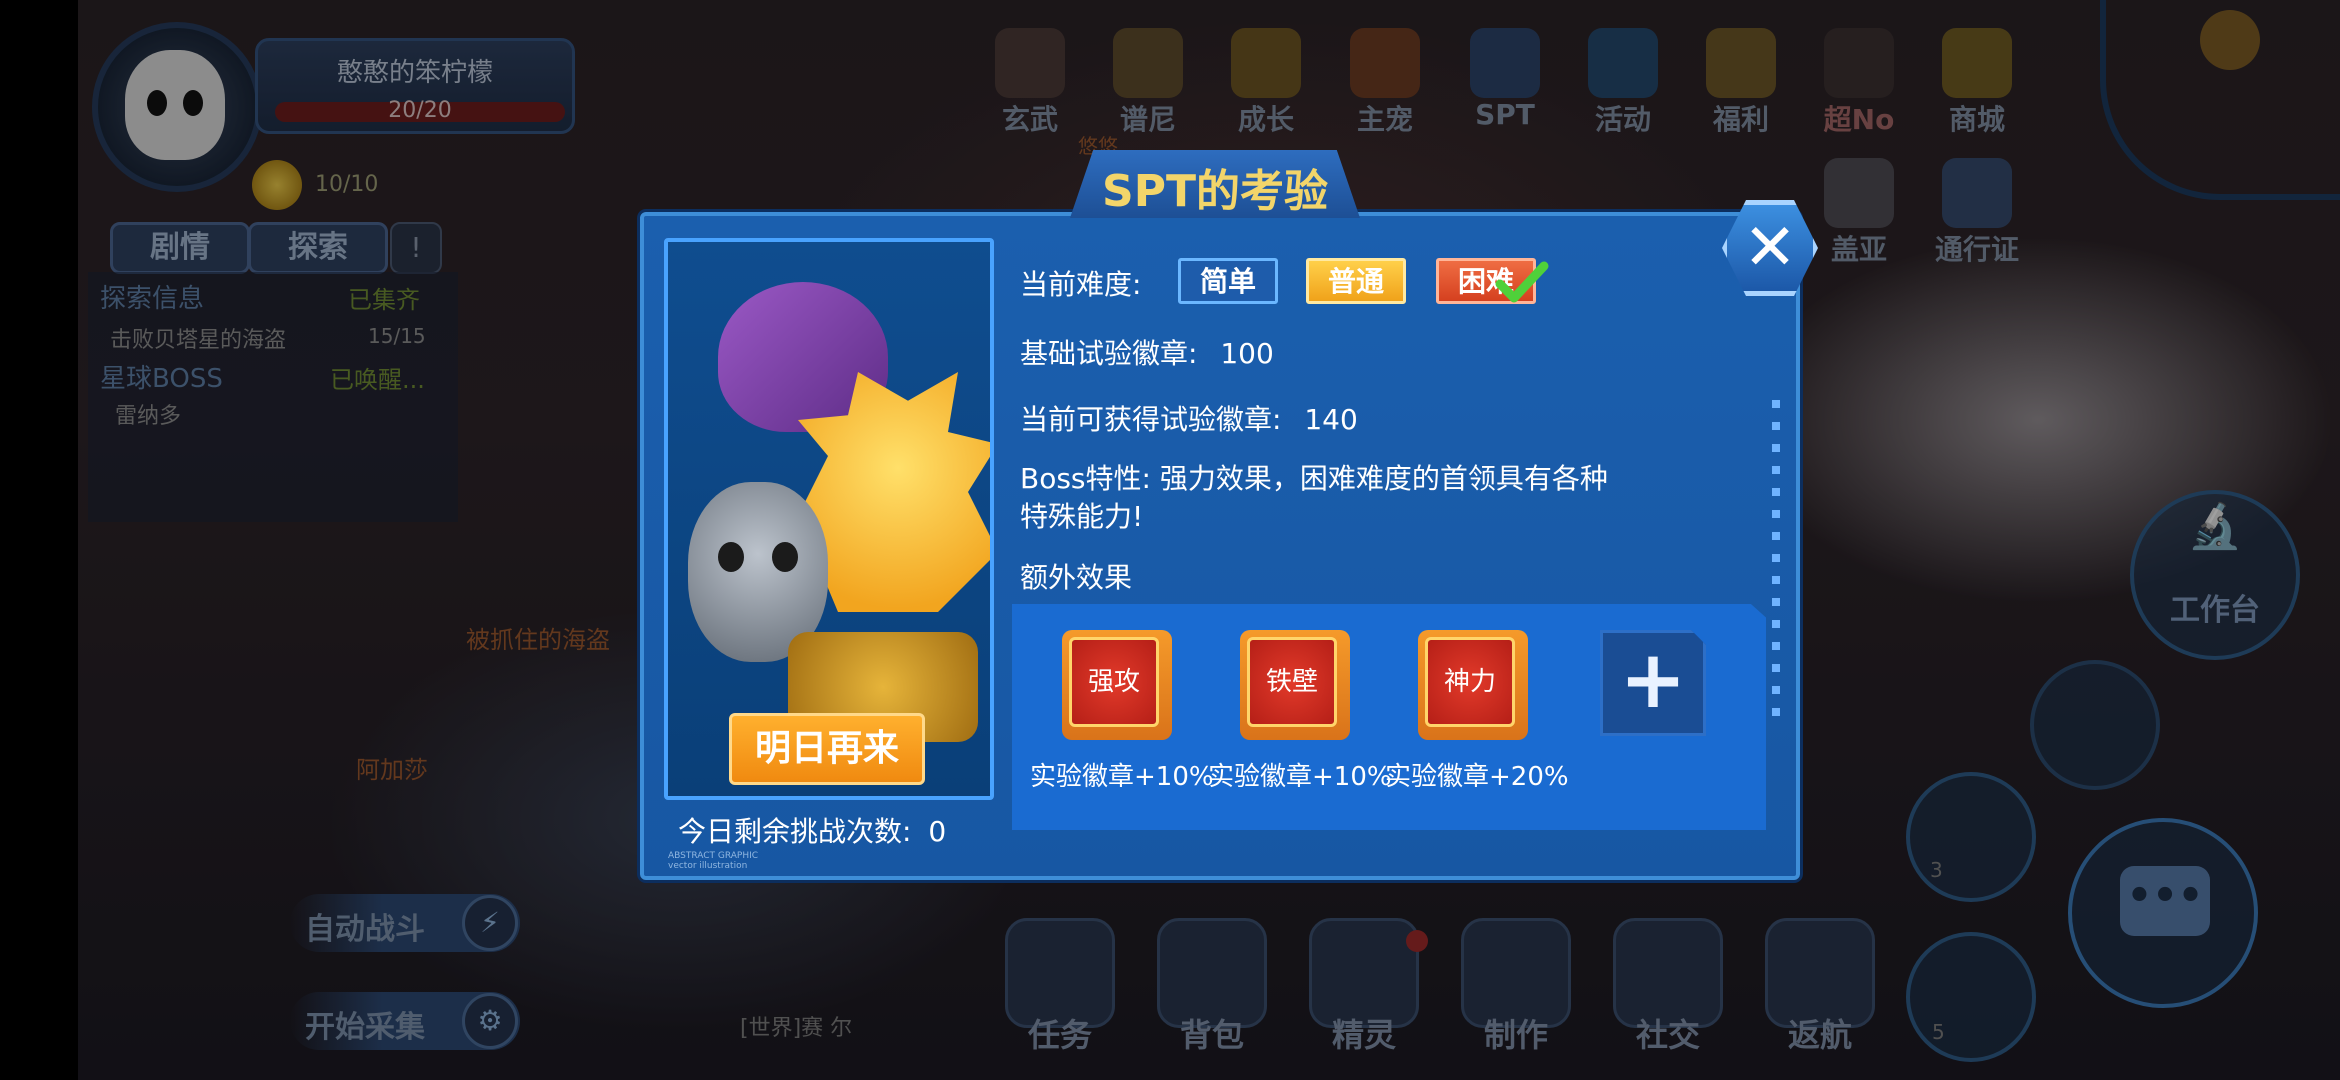 The image size is (2340, 1080). I want to click on current-badge-row: 当前可获得试验徽章: 140, so click(1189, 418).